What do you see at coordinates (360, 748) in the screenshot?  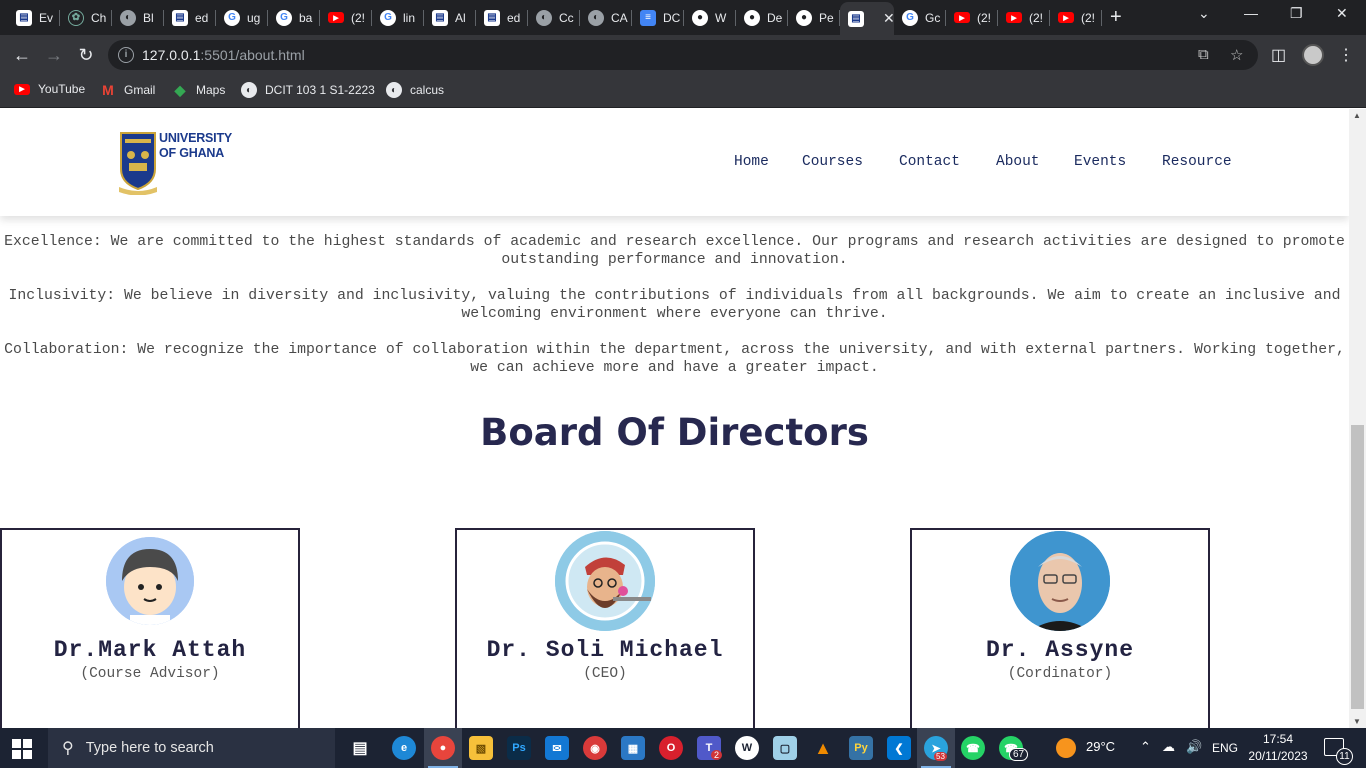 I see `task-view-icon: ▤` at bounding box center [360, 748].